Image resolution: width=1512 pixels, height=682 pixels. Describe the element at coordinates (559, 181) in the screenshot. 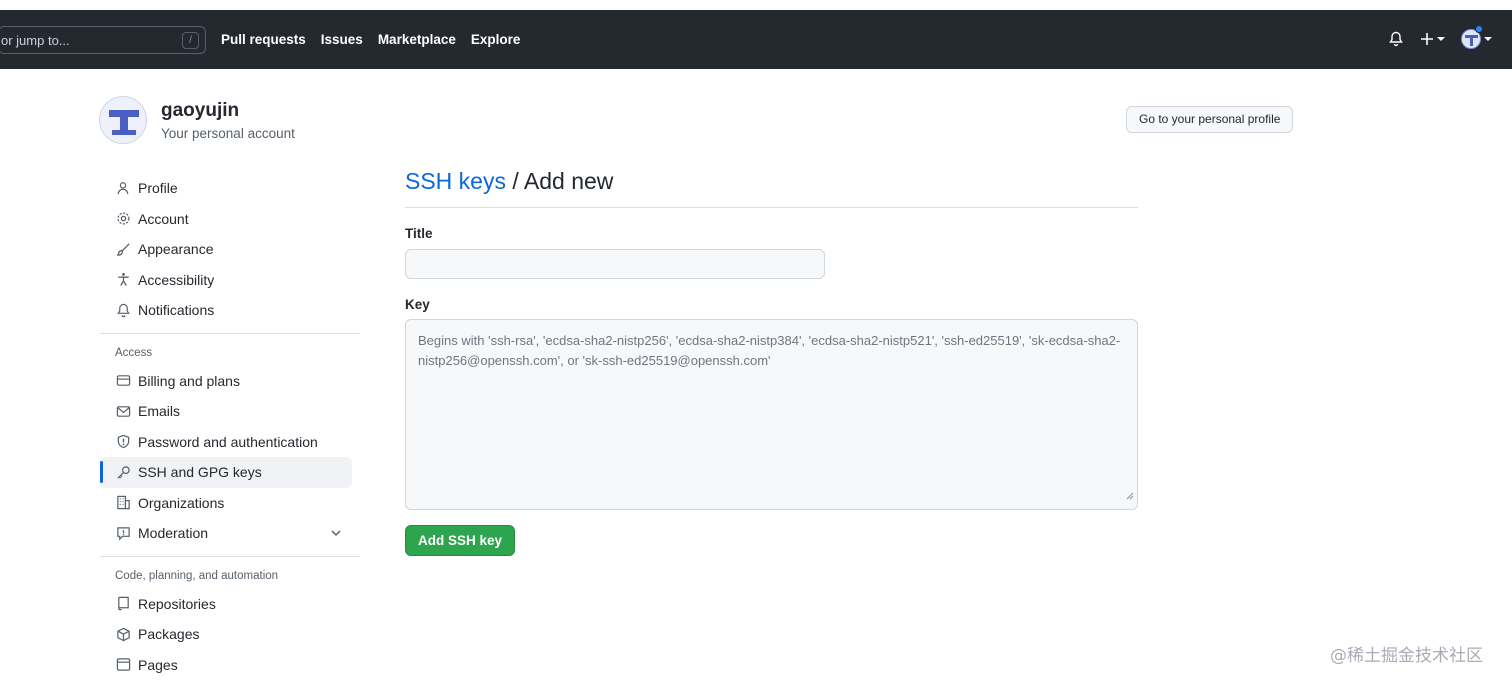

I see `page-title-rest: / Add new` at that location.